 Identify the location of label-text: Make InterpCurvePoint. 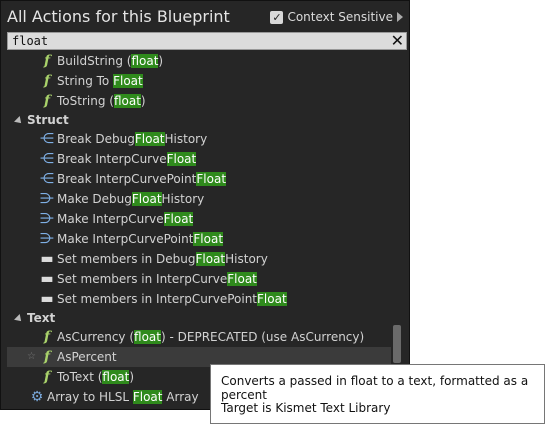
(125, 239).